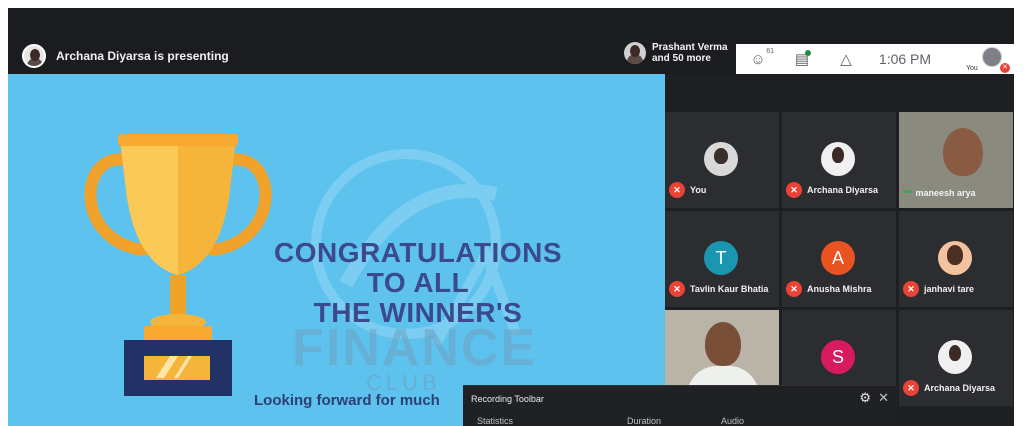 Image resolution: width=1034 pixels, height=426 pixels. I want to click on avatar: T, so click(721, 258).